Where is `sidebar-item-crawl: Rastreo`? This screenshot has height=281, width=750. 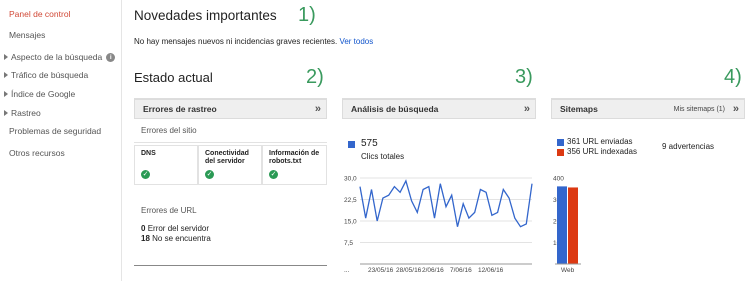 sidebar-item-crawl: Rastreo is located at coordinates (22, 113).